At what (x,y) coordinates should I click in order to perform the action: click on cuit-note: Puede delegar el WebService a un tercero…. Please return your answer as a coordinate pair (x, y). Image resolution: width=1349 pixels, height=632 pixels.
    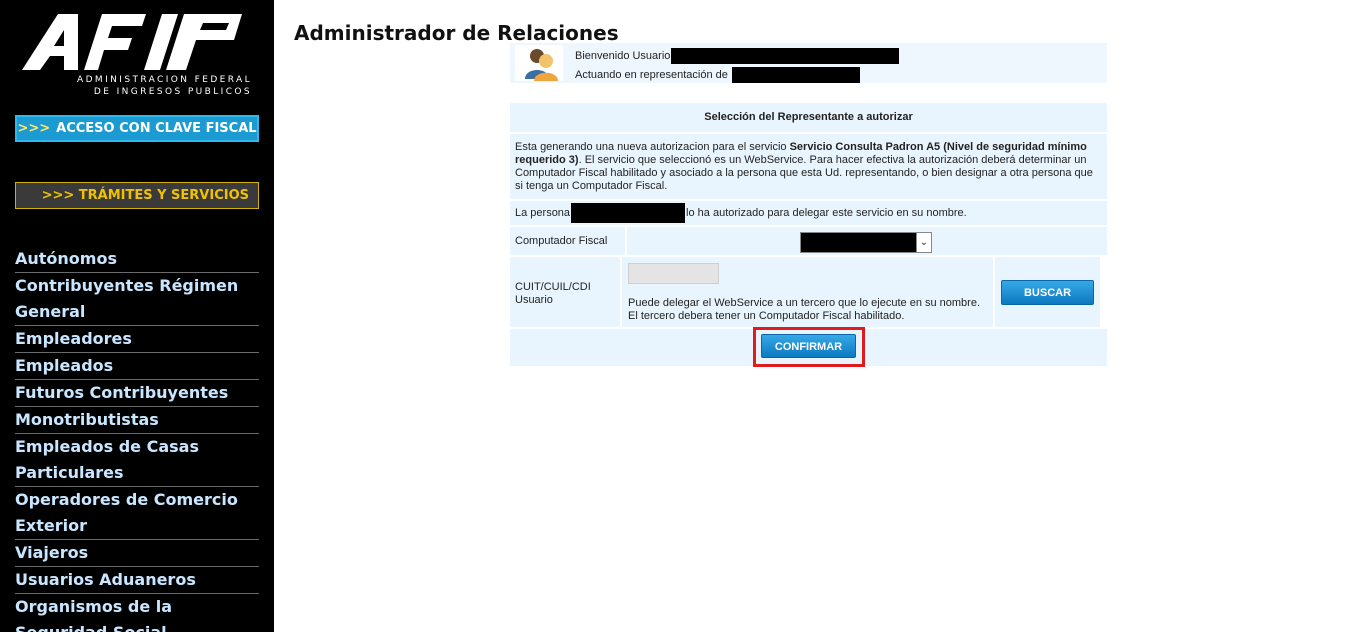
    Looking at the image, I should click on (804, 309).